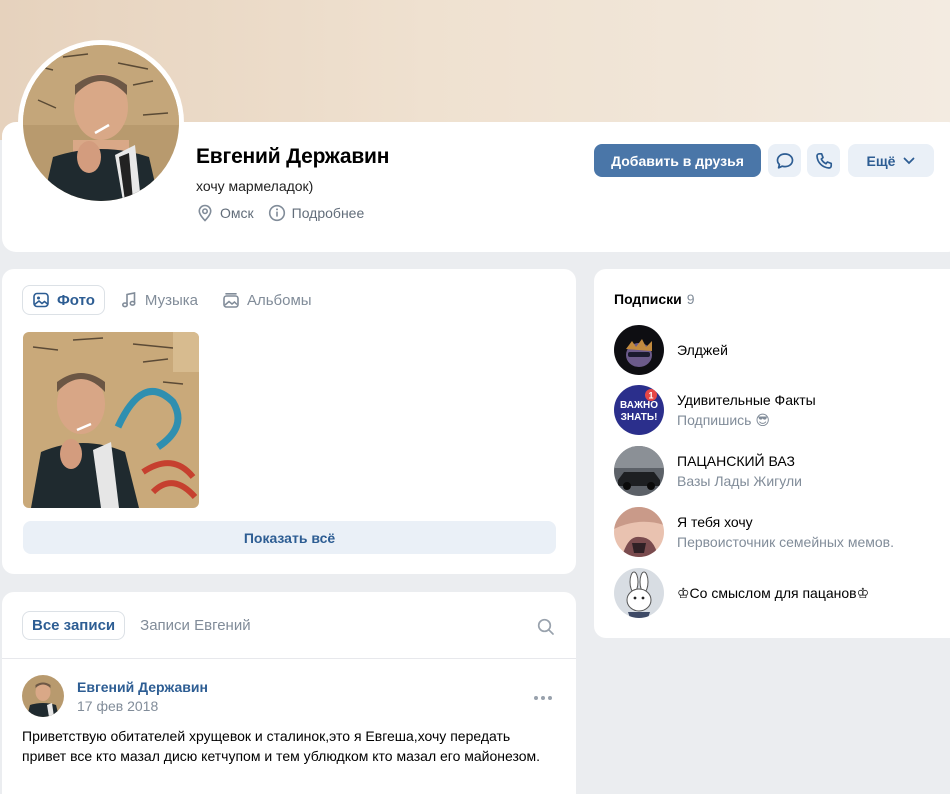 The height and width of the screenshot is (794, 950). What do you see at coordinates (671, 350) in the screenshot?
I see `subscription-item: Элджей` at bounding box center [671, 350].